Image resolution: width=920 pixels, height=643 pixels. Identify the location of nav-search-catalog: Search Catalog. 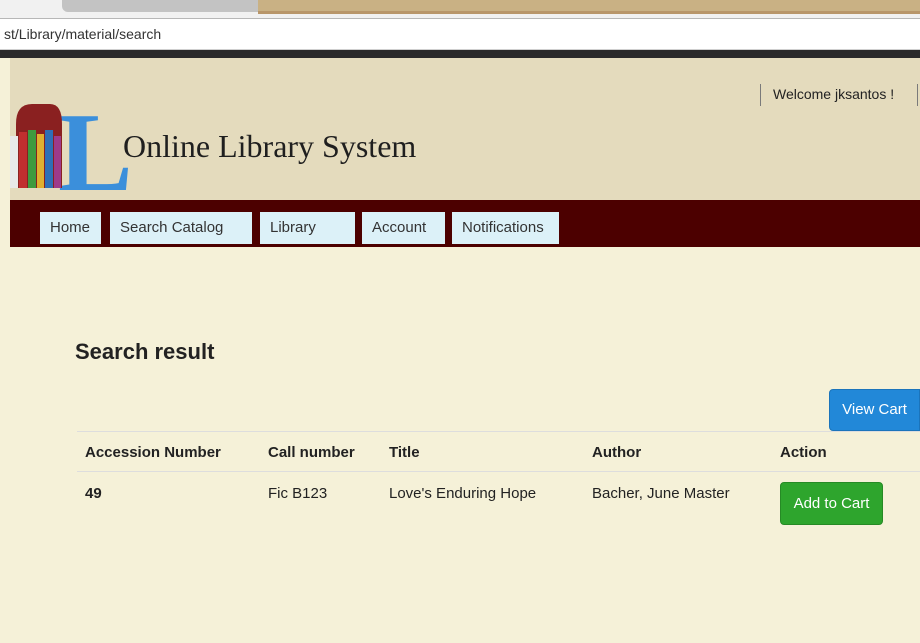
(181, 228).